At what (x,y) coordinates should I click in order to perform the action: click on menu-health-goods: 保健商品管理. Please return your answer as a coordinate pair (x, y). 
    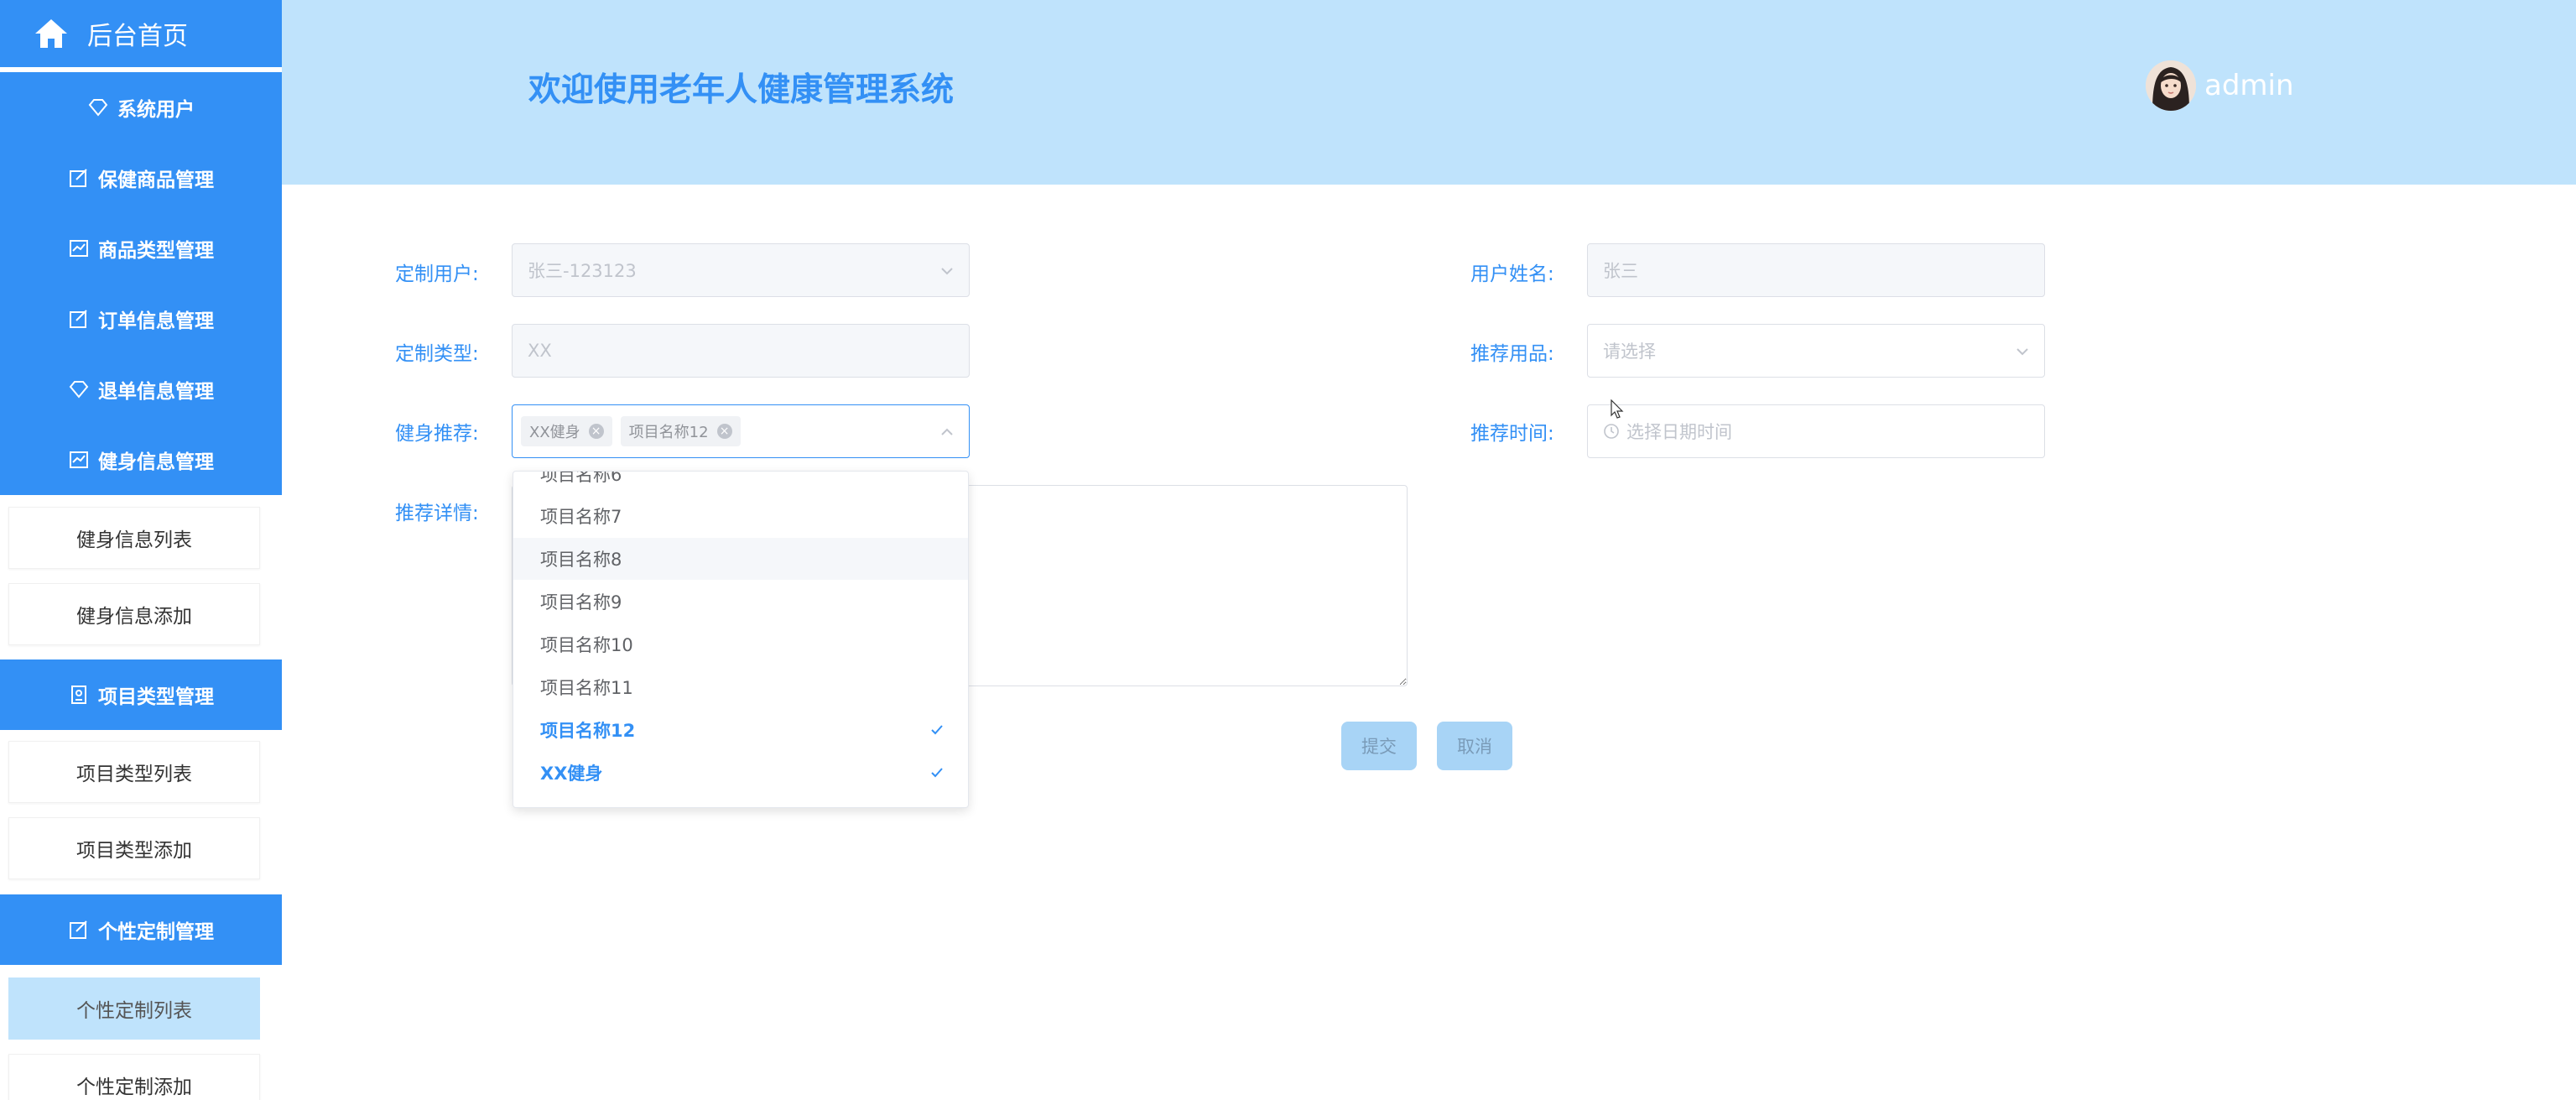
    Looking at the image, I should click on (141, 178).